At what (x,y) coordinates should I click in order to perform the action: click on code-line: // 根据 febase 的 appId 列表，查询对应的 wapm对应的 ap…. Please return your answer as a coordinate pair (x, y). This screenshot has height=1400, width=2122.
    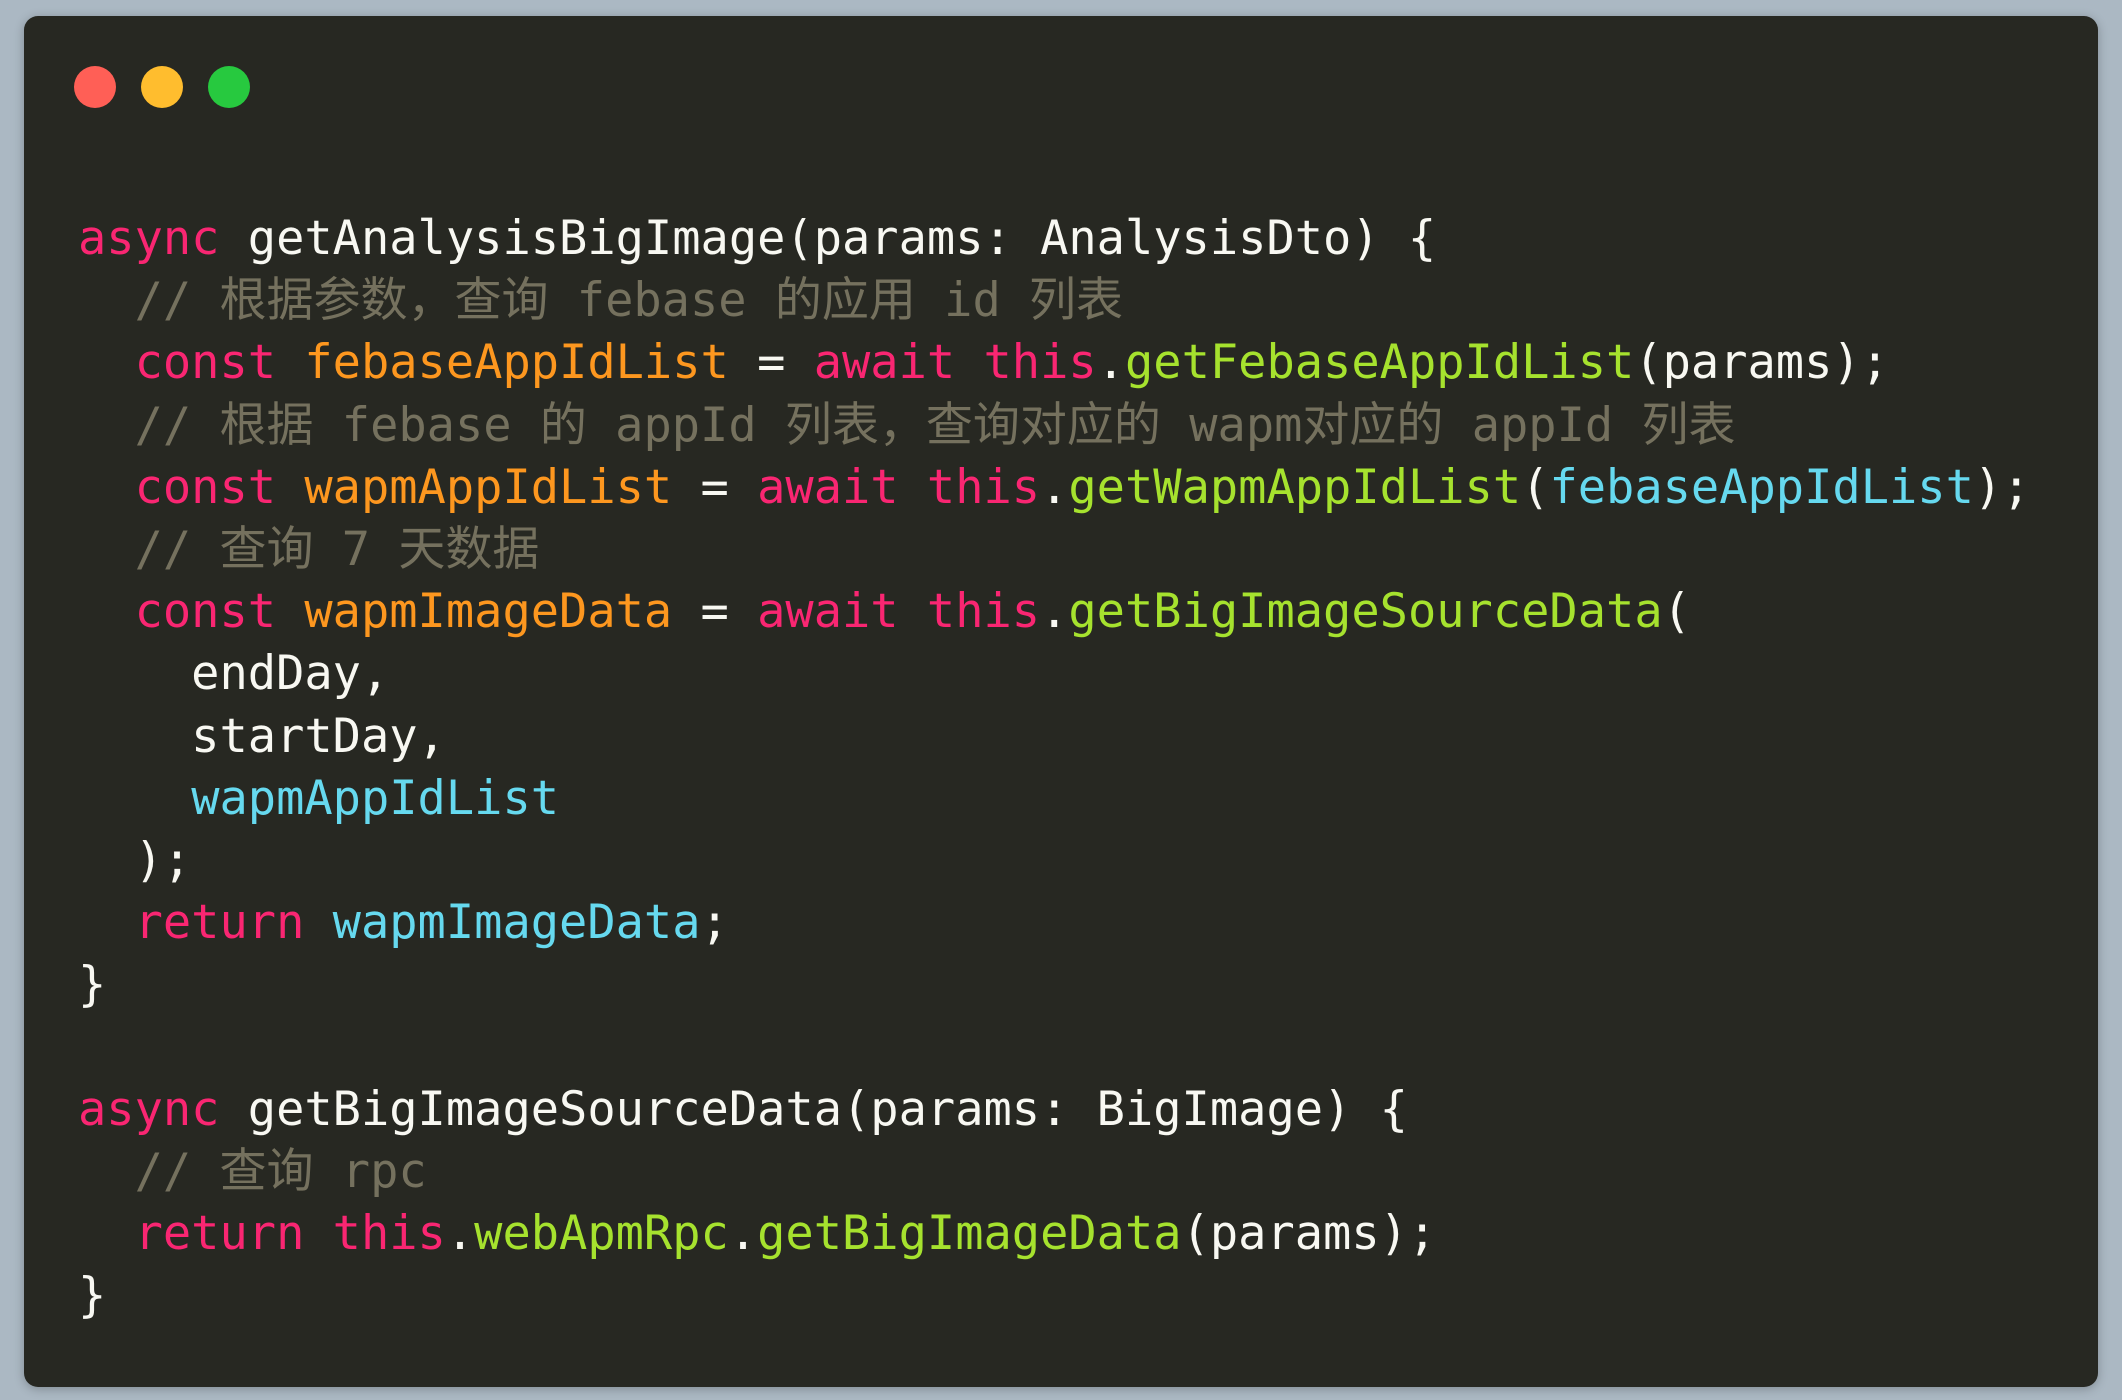
    Looking at the image, I should click on (1054, 426).